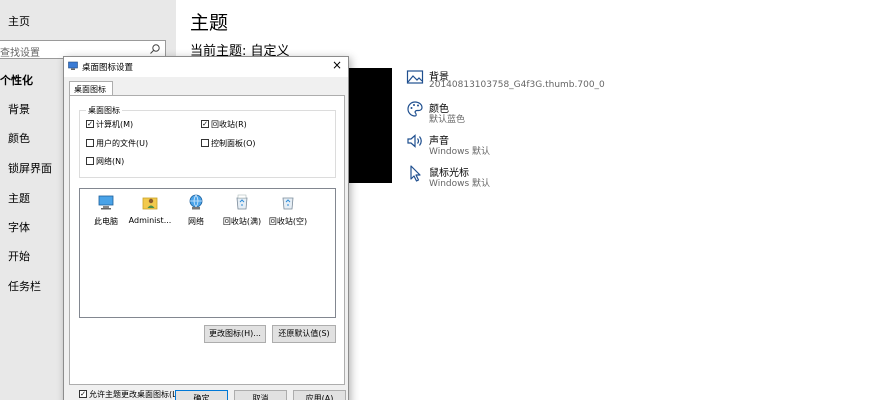 This screenshot has width=890, height=400. I want to click on theme-option-color: 颜色 默认蓝色, so click(536, 116).